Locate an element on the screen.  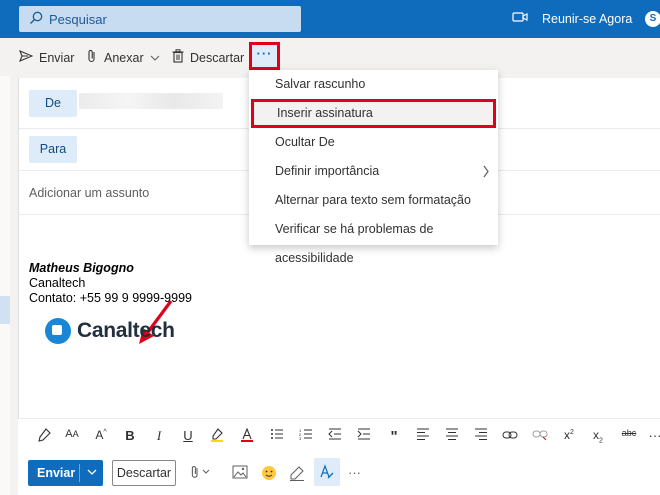
send-button: Enviar is located at coordinates (65, 473).